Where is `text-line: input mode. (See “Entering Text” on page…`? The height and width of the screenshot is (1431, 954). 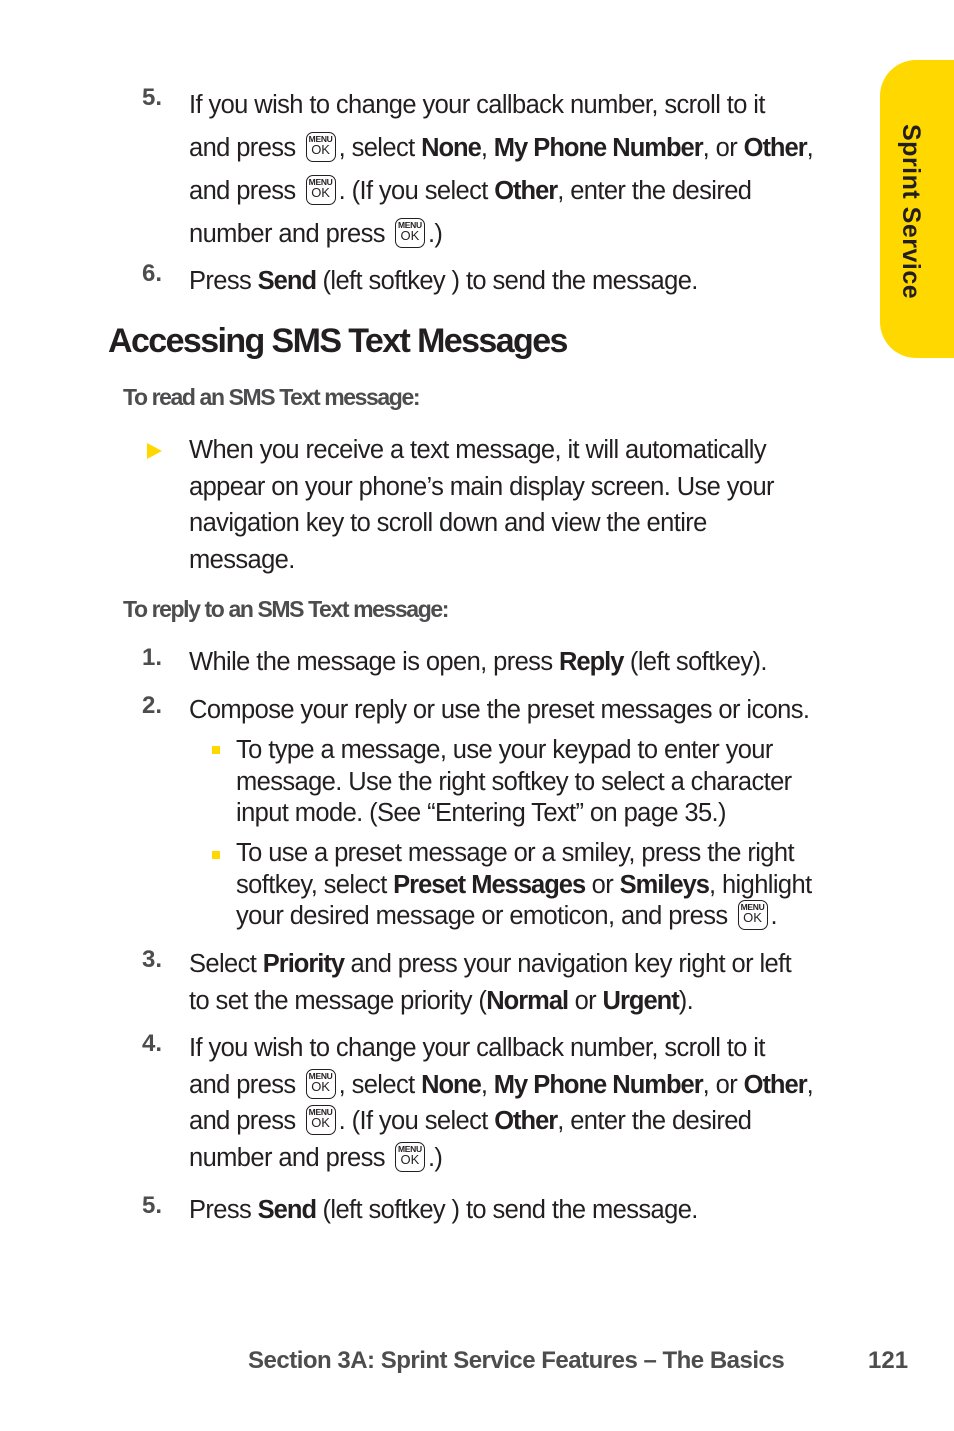 text-line: input mode. (See “Entering Text” on page… is located at coordinates (481, 813).